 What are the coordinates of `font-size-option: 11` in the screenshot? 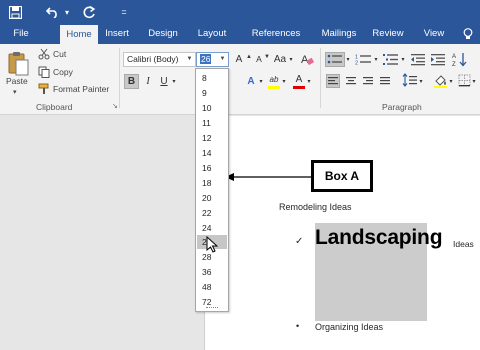 It's located at (212, 123).